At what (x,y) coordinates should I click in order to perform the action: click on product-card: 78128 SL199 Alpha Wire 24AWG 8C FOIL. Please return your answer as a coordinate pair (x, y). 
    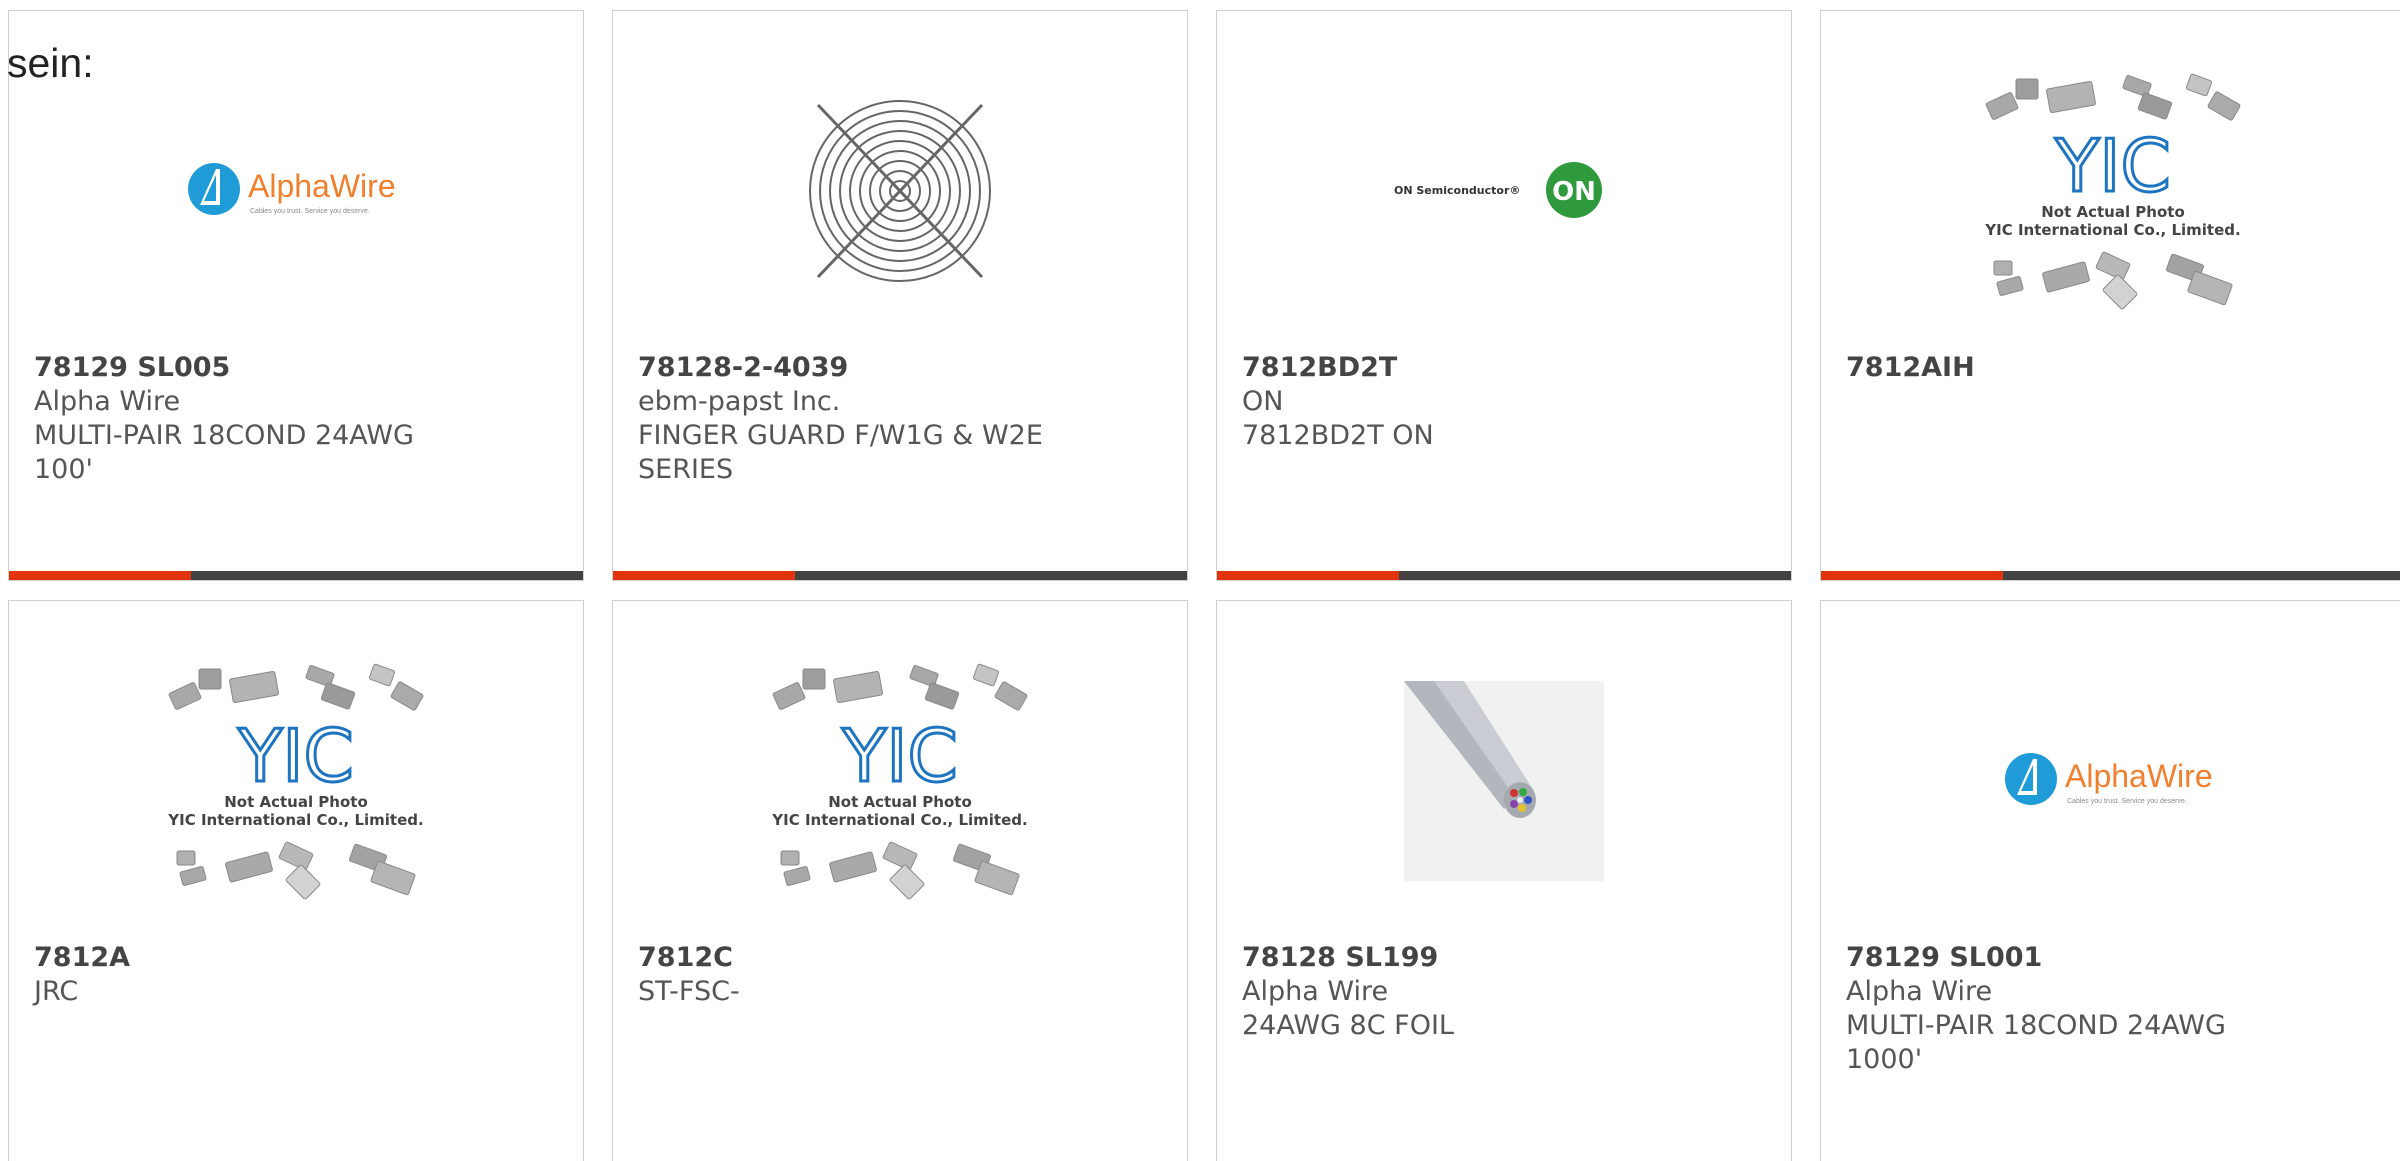
    Looking at the image, I should click on (1504, 880).